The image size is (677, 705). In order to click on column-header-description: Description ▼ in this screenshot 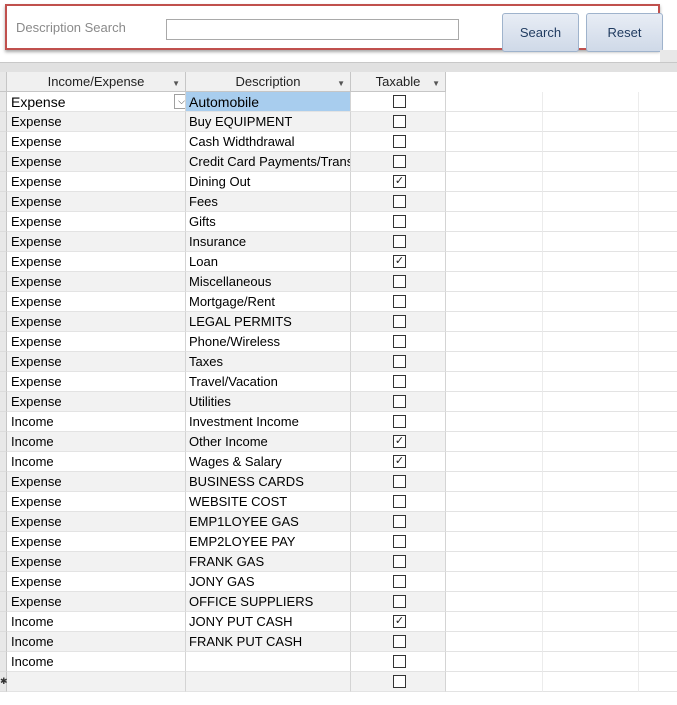, I will do `click(268, 82)`.